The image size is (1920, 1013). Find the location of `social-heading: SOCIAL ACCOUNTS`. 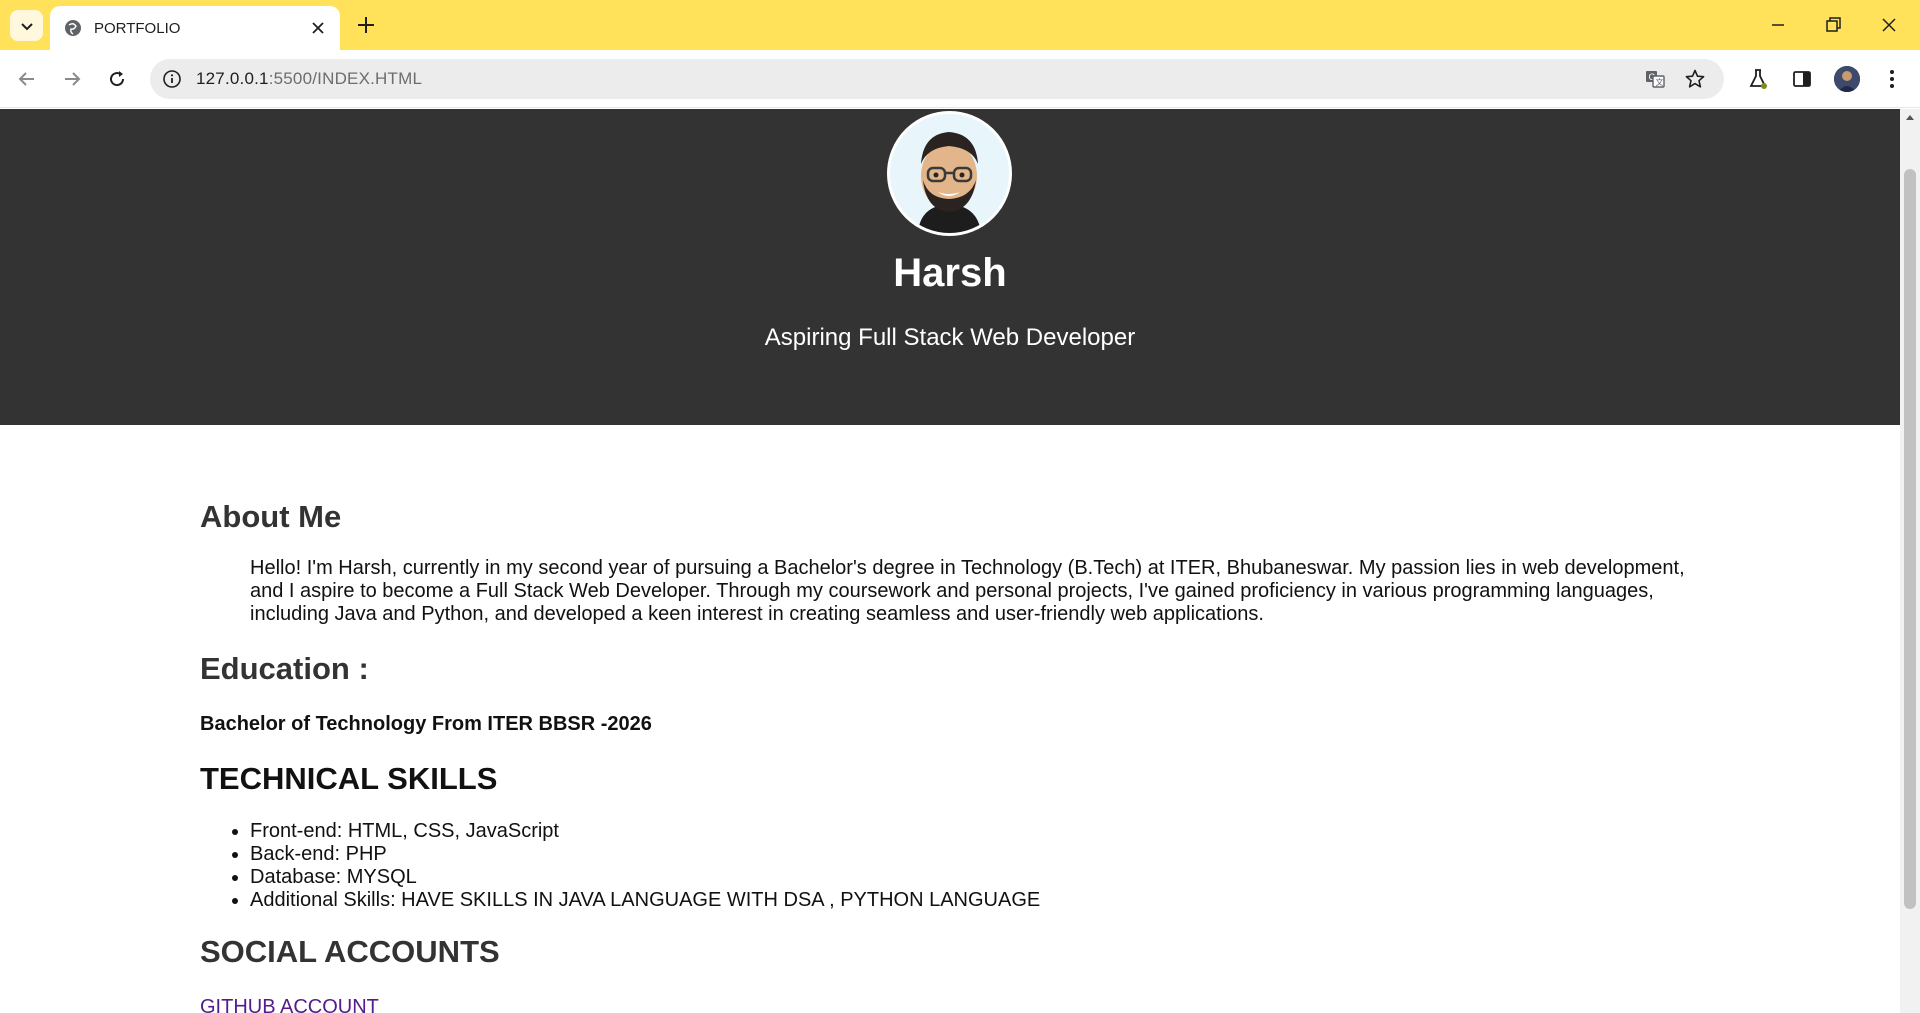

social-heading: SOCIAL ACCOUNTS is located at coordinates (350, 951).